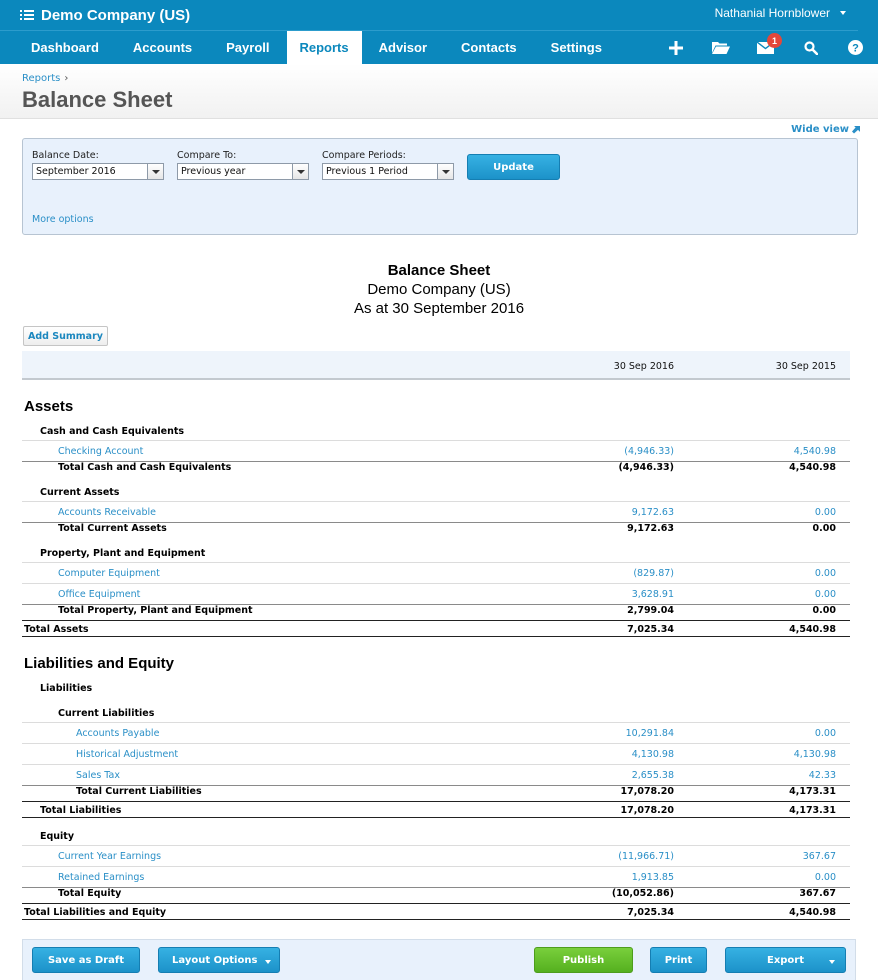  Describe the element at coordinates (57, 836) in the screenshot. I see `row-label: Equity` at that location.